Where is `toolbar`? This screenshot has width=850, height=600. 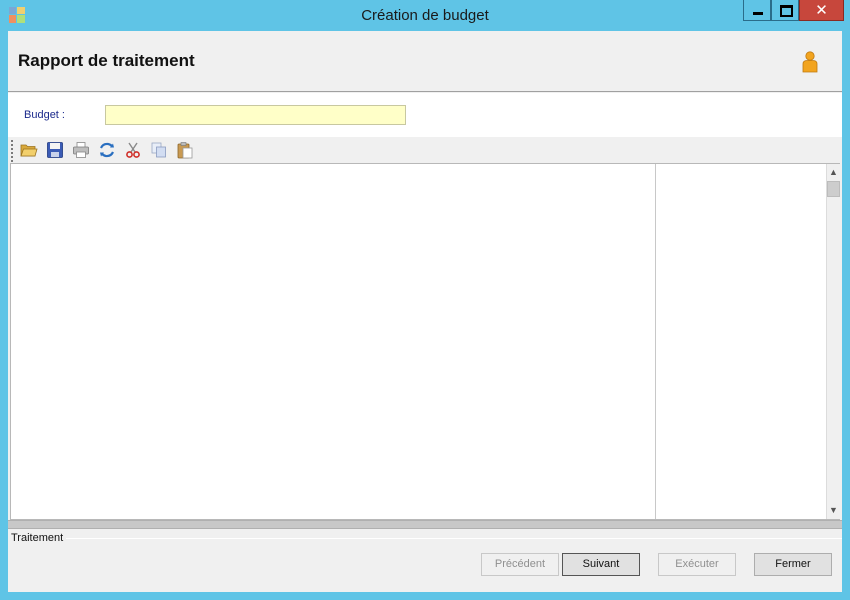 toolbar is located at coordinates (425, 150).